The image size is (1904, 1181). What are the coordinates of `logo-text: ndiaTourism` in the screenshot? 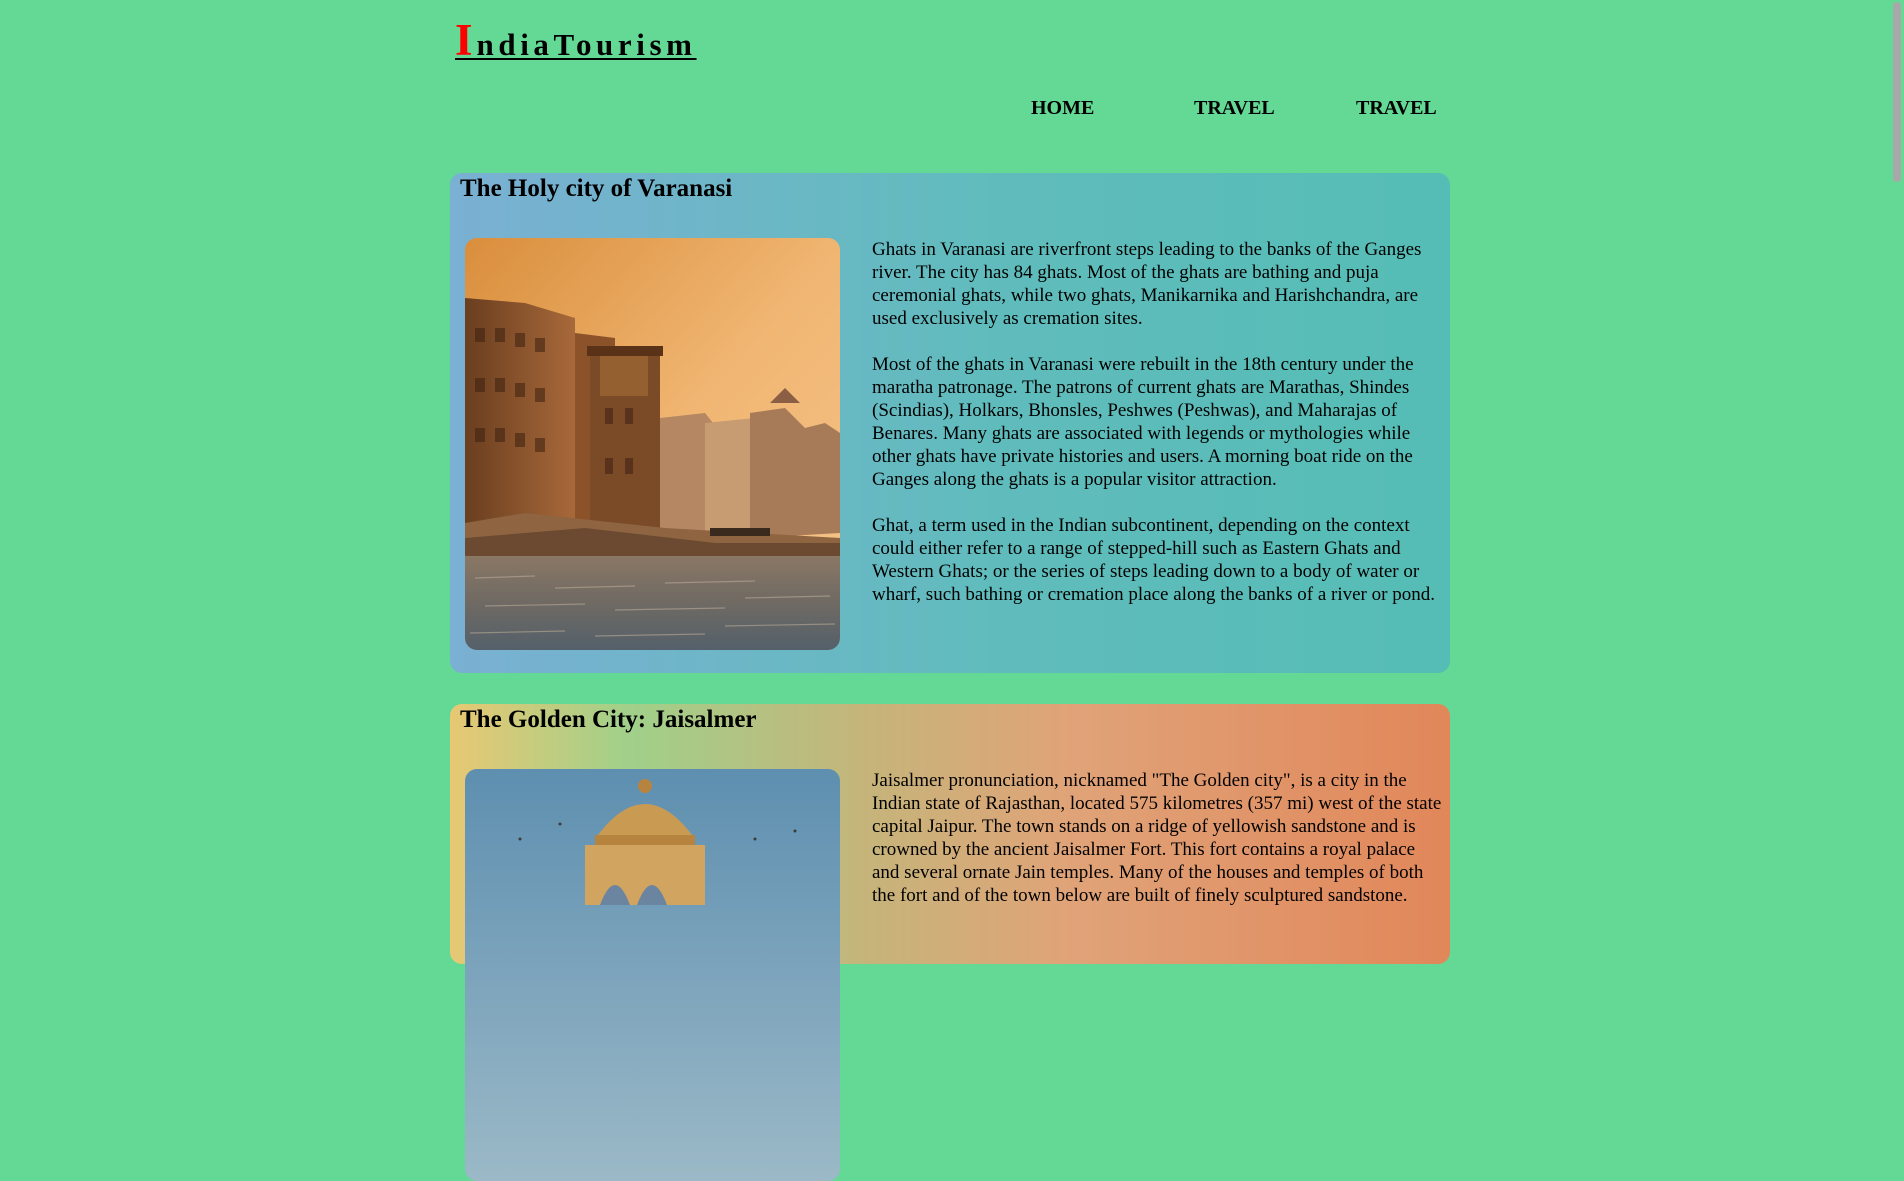 It's located at (586, 44).